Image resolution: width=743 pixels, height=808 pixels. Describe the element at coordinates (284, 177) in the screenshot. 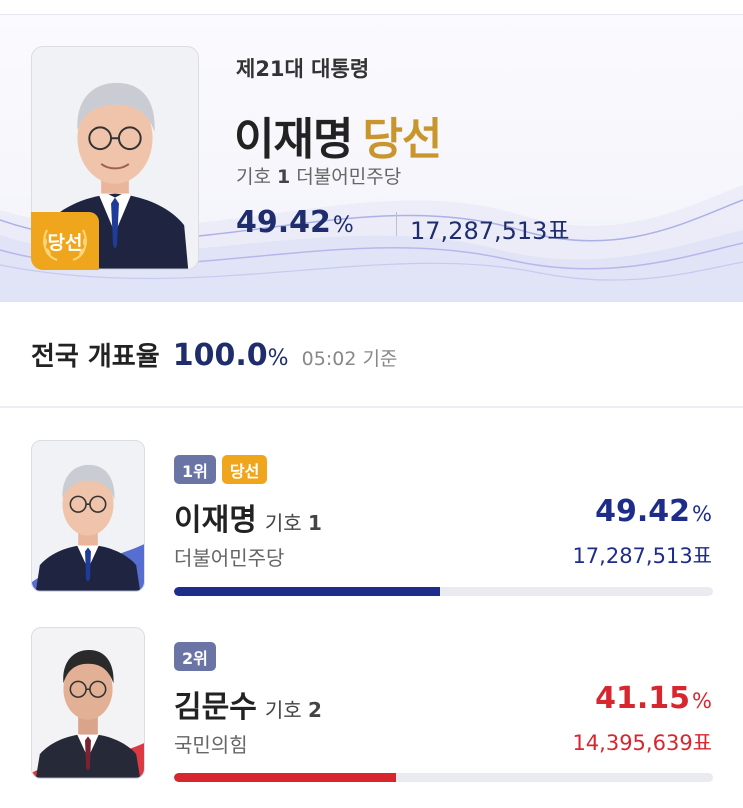

I see `candidate-number: 1` at that location.